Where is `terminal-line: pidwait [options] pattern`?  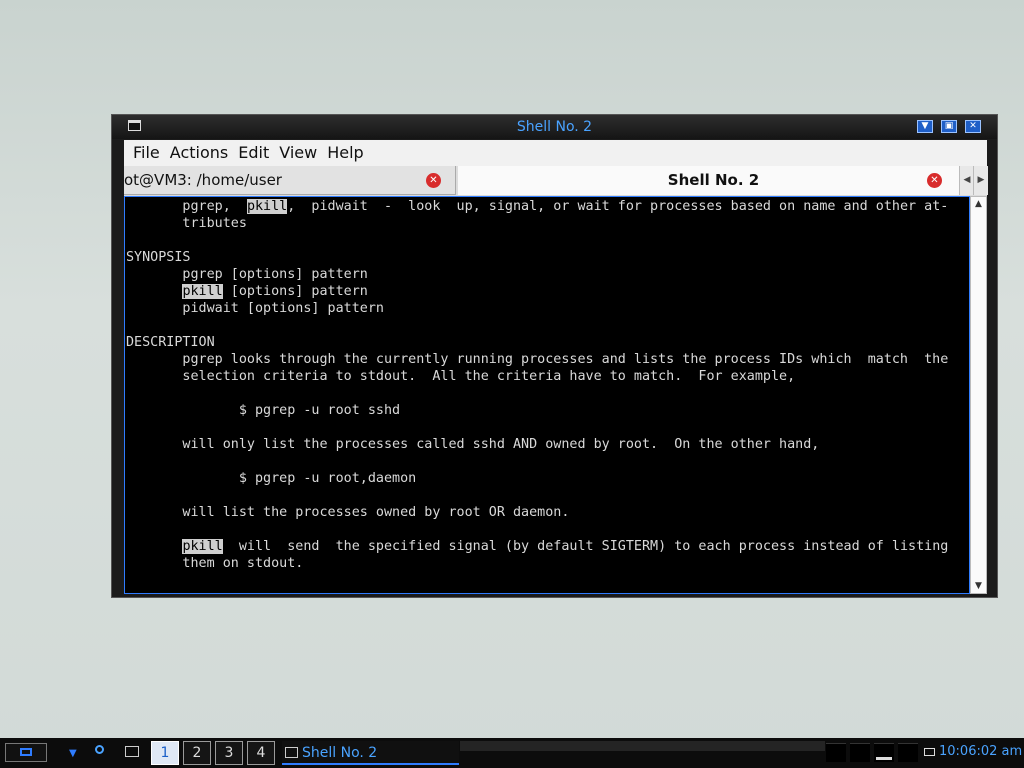 terminal-line: pidwait [options] pattern is located at coordinates (537, 308).